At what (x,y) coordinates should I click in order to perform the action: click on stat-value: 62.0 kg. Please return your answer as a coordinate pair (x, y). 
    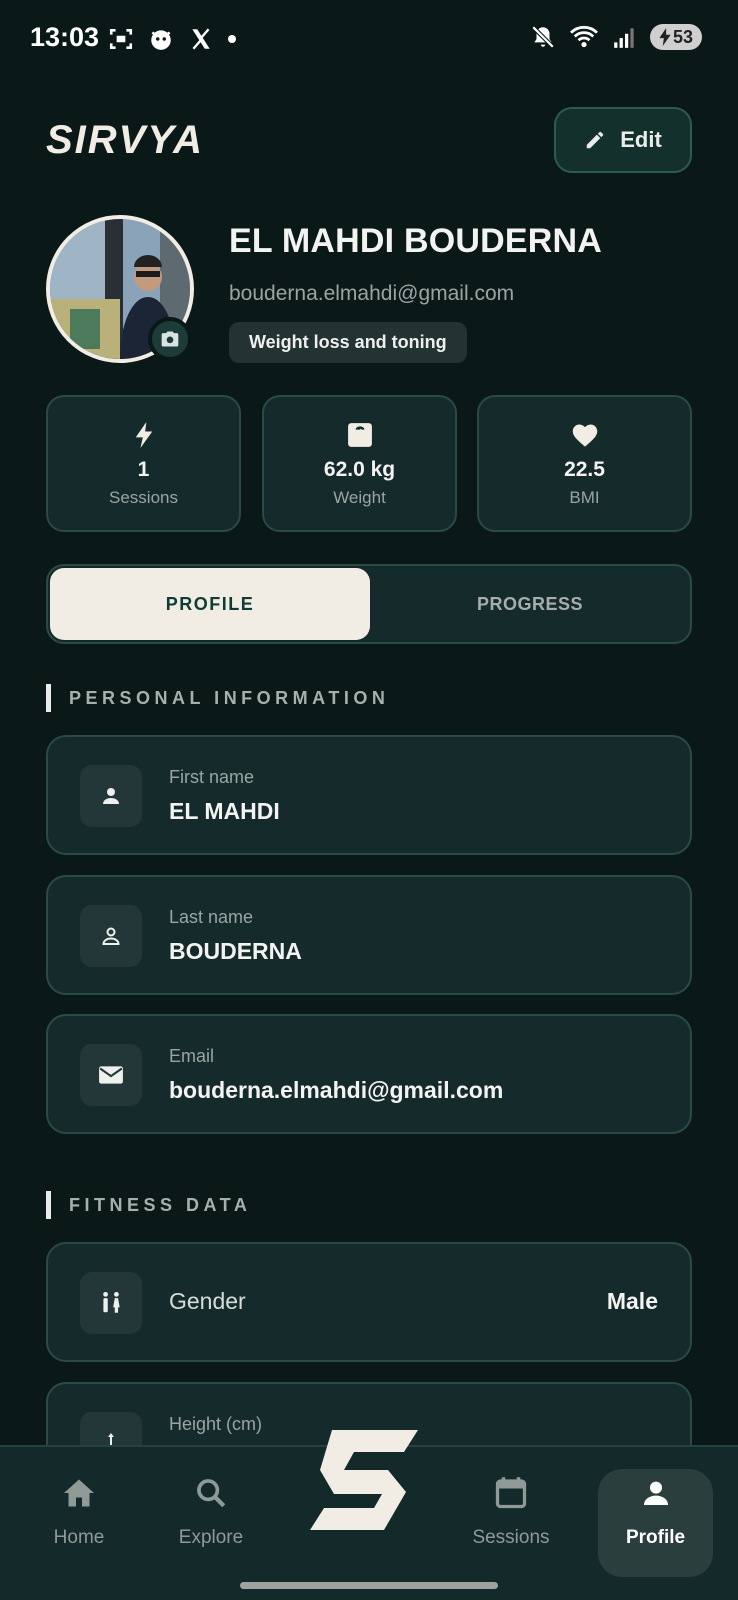
    Looking at the image, I should click on (359, 469).